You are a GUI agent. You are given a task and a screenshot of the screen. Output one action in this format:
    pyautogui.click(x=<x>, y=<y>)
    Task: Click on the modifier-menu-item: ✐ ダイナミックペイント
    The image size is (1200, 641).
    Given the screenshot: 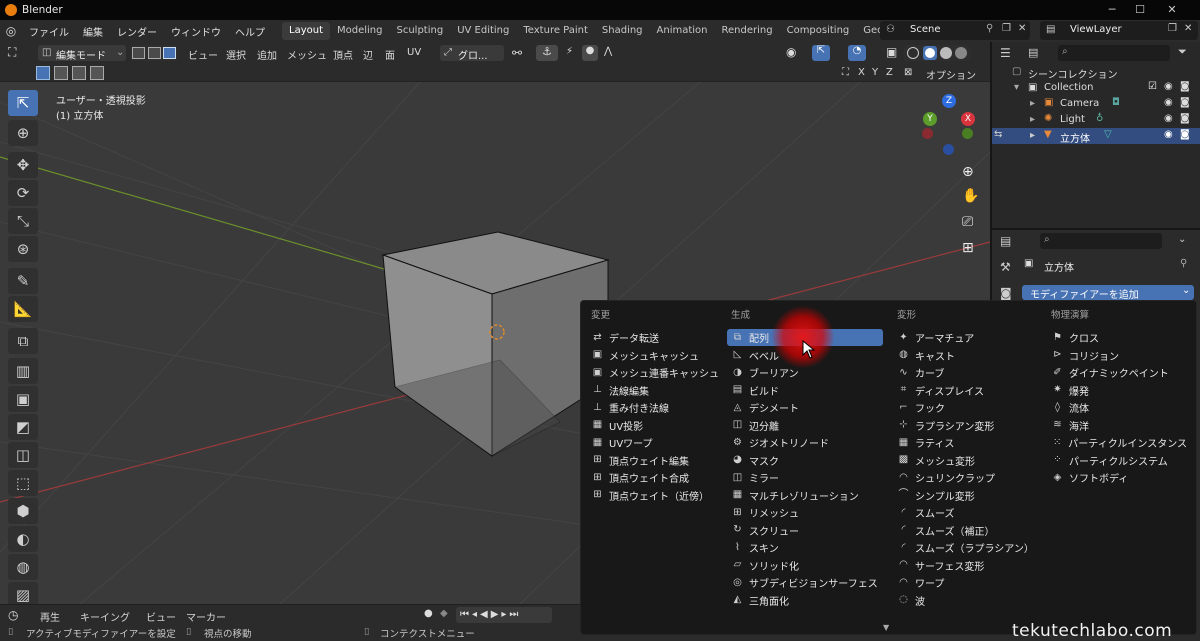 What is the action you would take?
    pyautogui.click(x=1117, y=372)
    